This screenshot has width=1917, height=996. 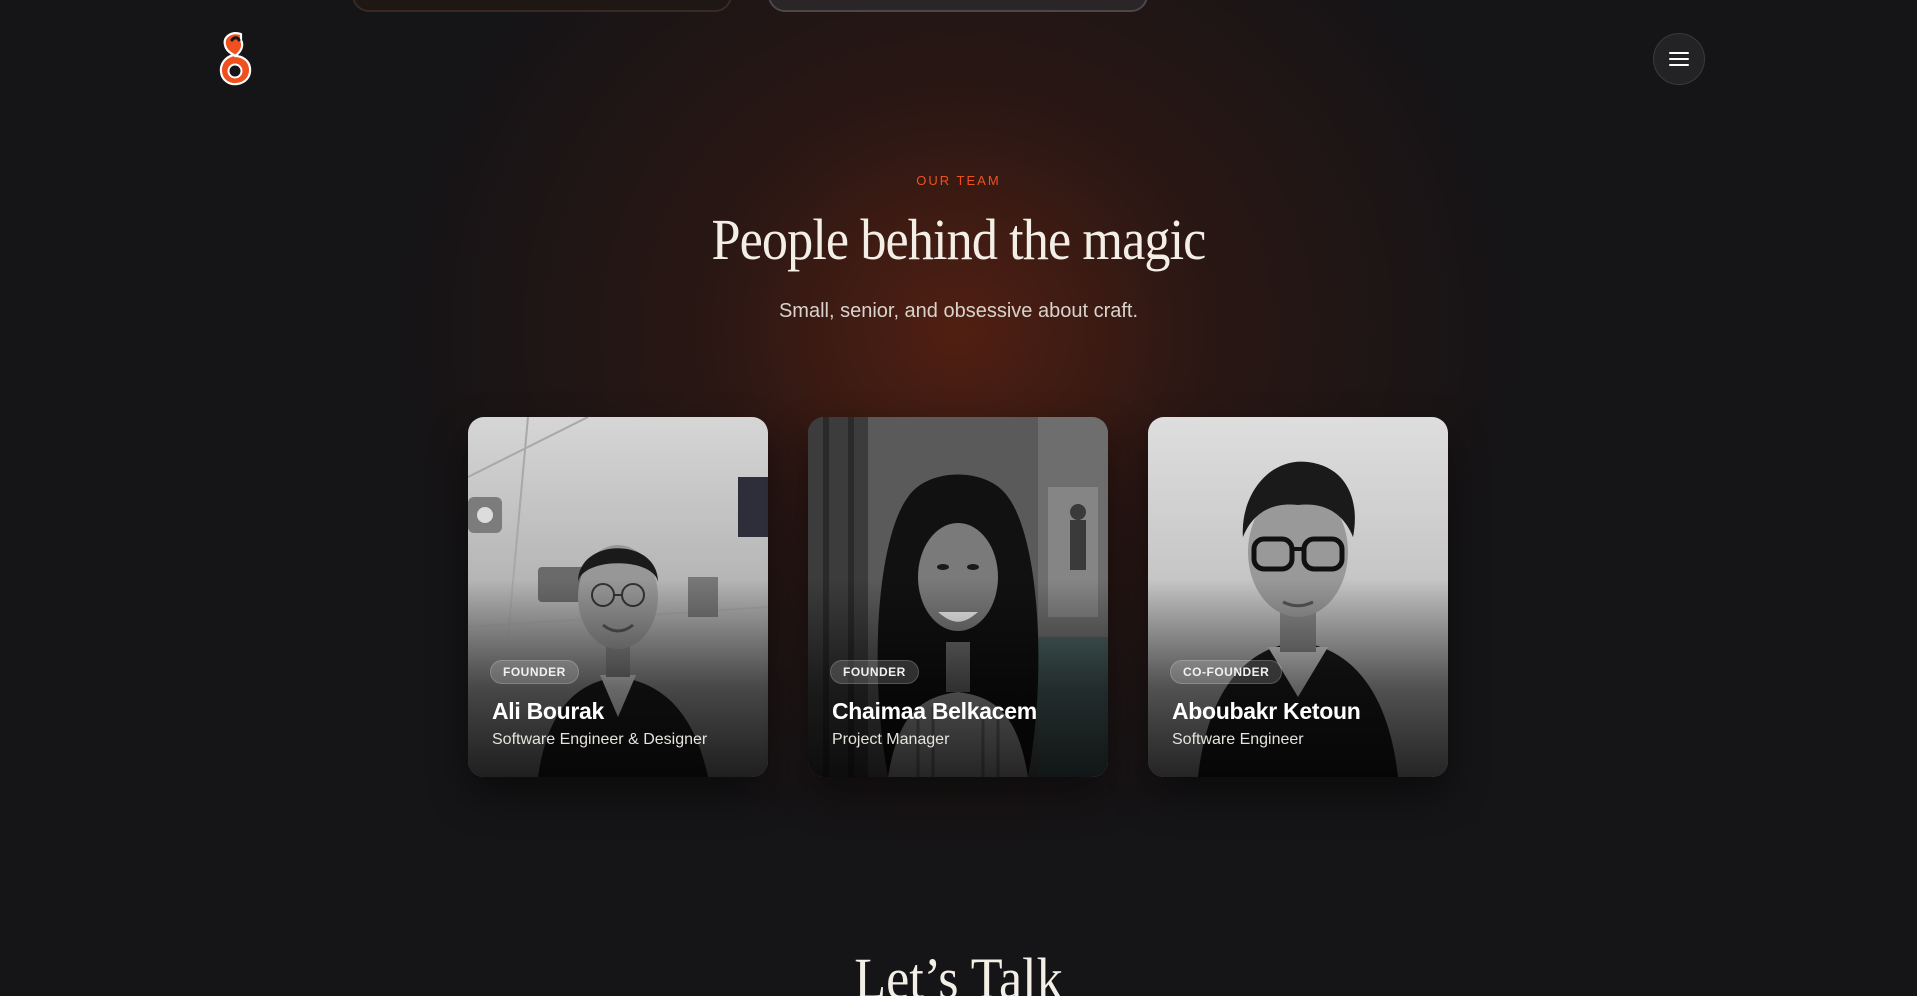 I want to click on section-title: People behind the magic, so click(x=959, y=239).